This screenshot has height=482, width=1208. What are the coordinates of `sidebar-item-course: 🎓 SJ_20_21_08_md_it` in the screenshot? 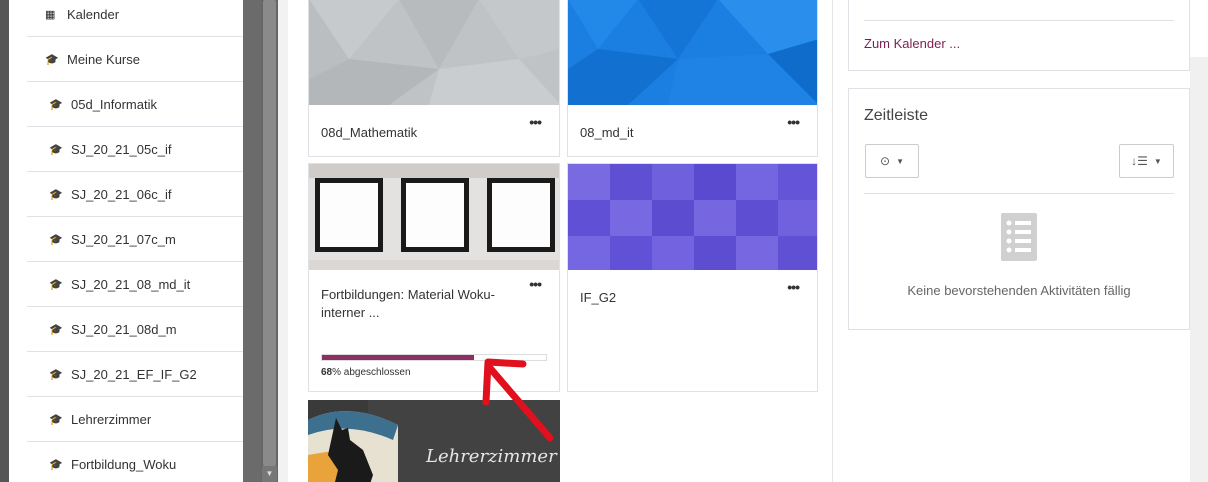 It's located at (135, 284).